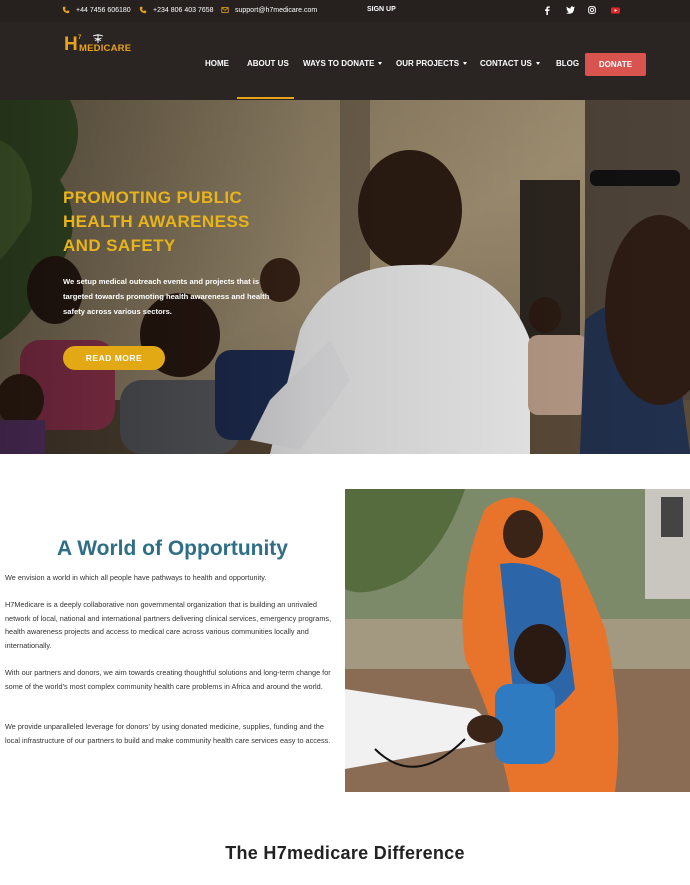  Describe the element at coordinates (339, 63) in the screenshot. I see `nav-donate-ways-label: WAYS TO DONATE` at that location.